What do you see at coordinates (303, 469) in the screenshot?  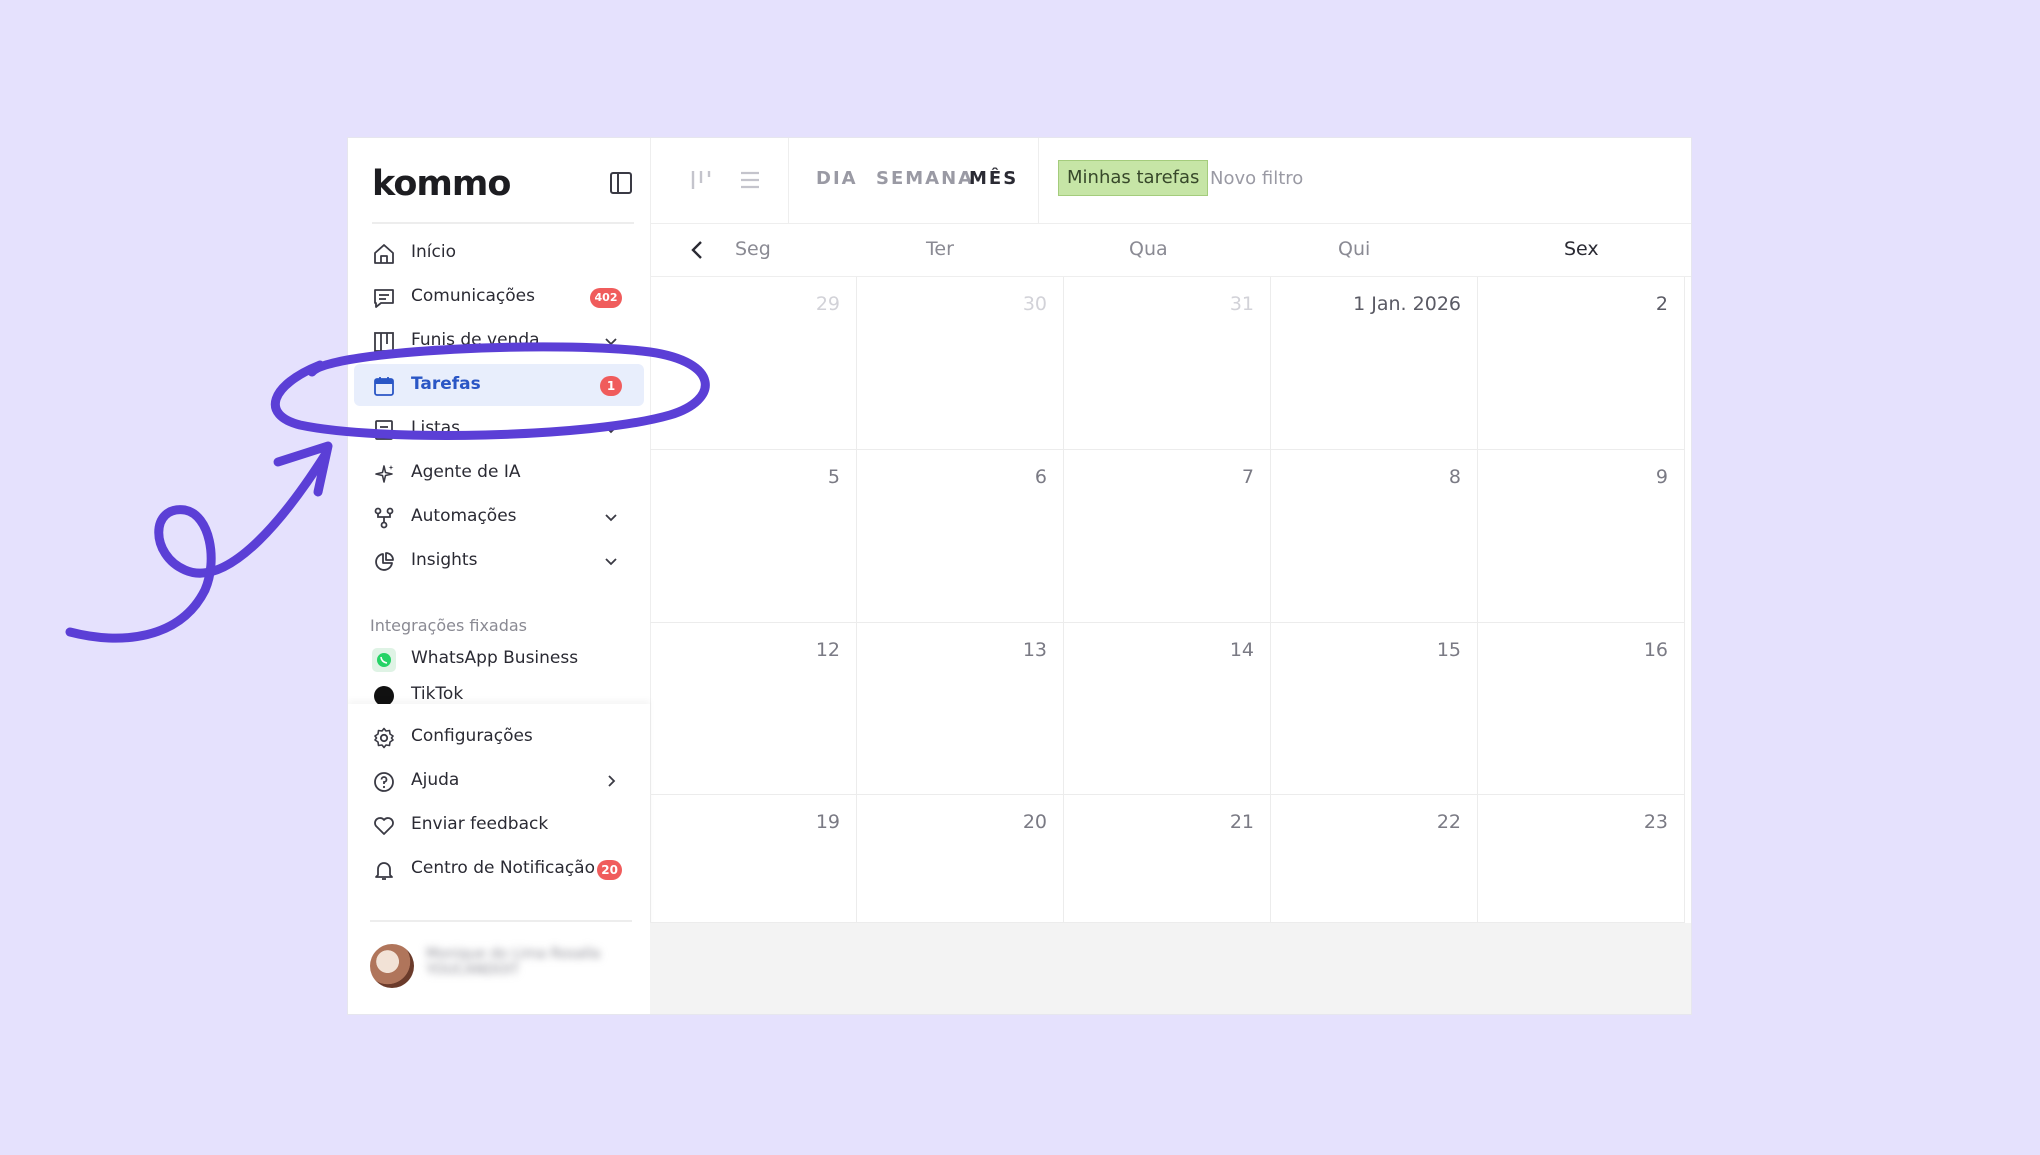 I see `arrow-head-icon` at bounding box center [303, 469].